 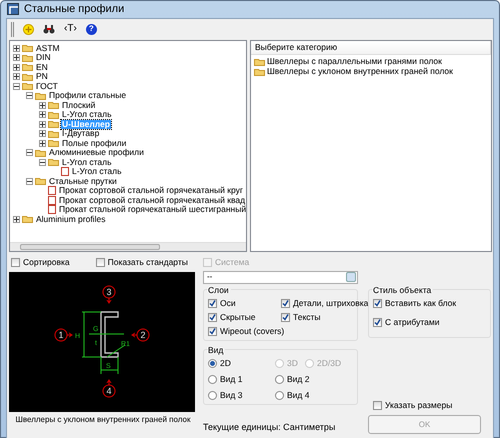 What do you see at coordinates (238, 317) in the screenshot?
I see `layer-checkbox-label: Скрытые` at bounding box center [238, 317].